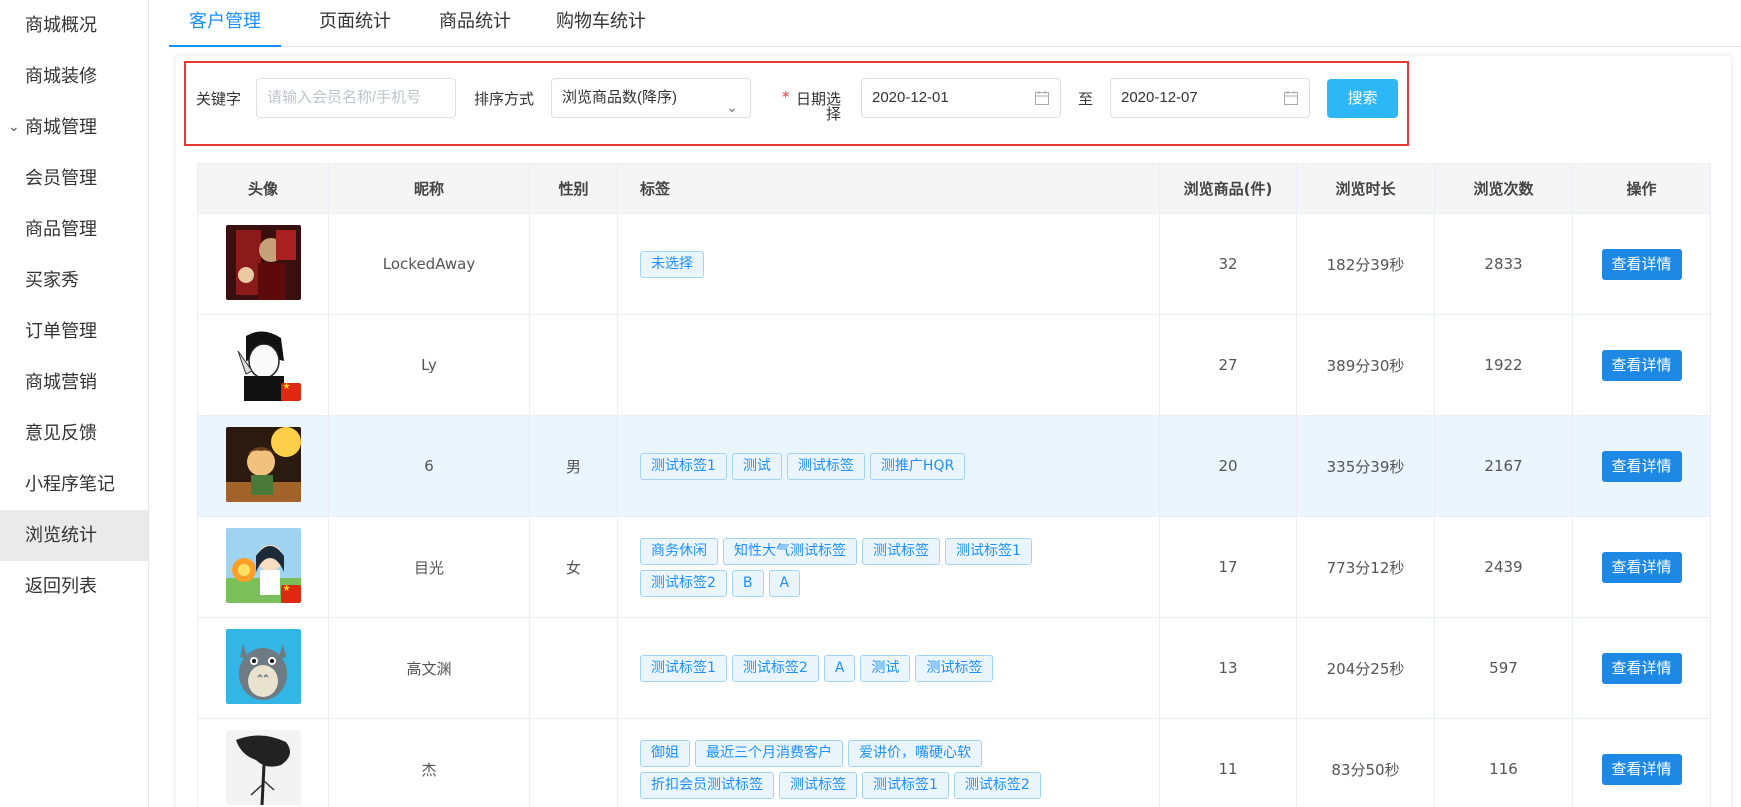 The width and height of the screenshot is (1741, 807). I want to click on cell-goods-viewed: 32, so click(1228, 264).